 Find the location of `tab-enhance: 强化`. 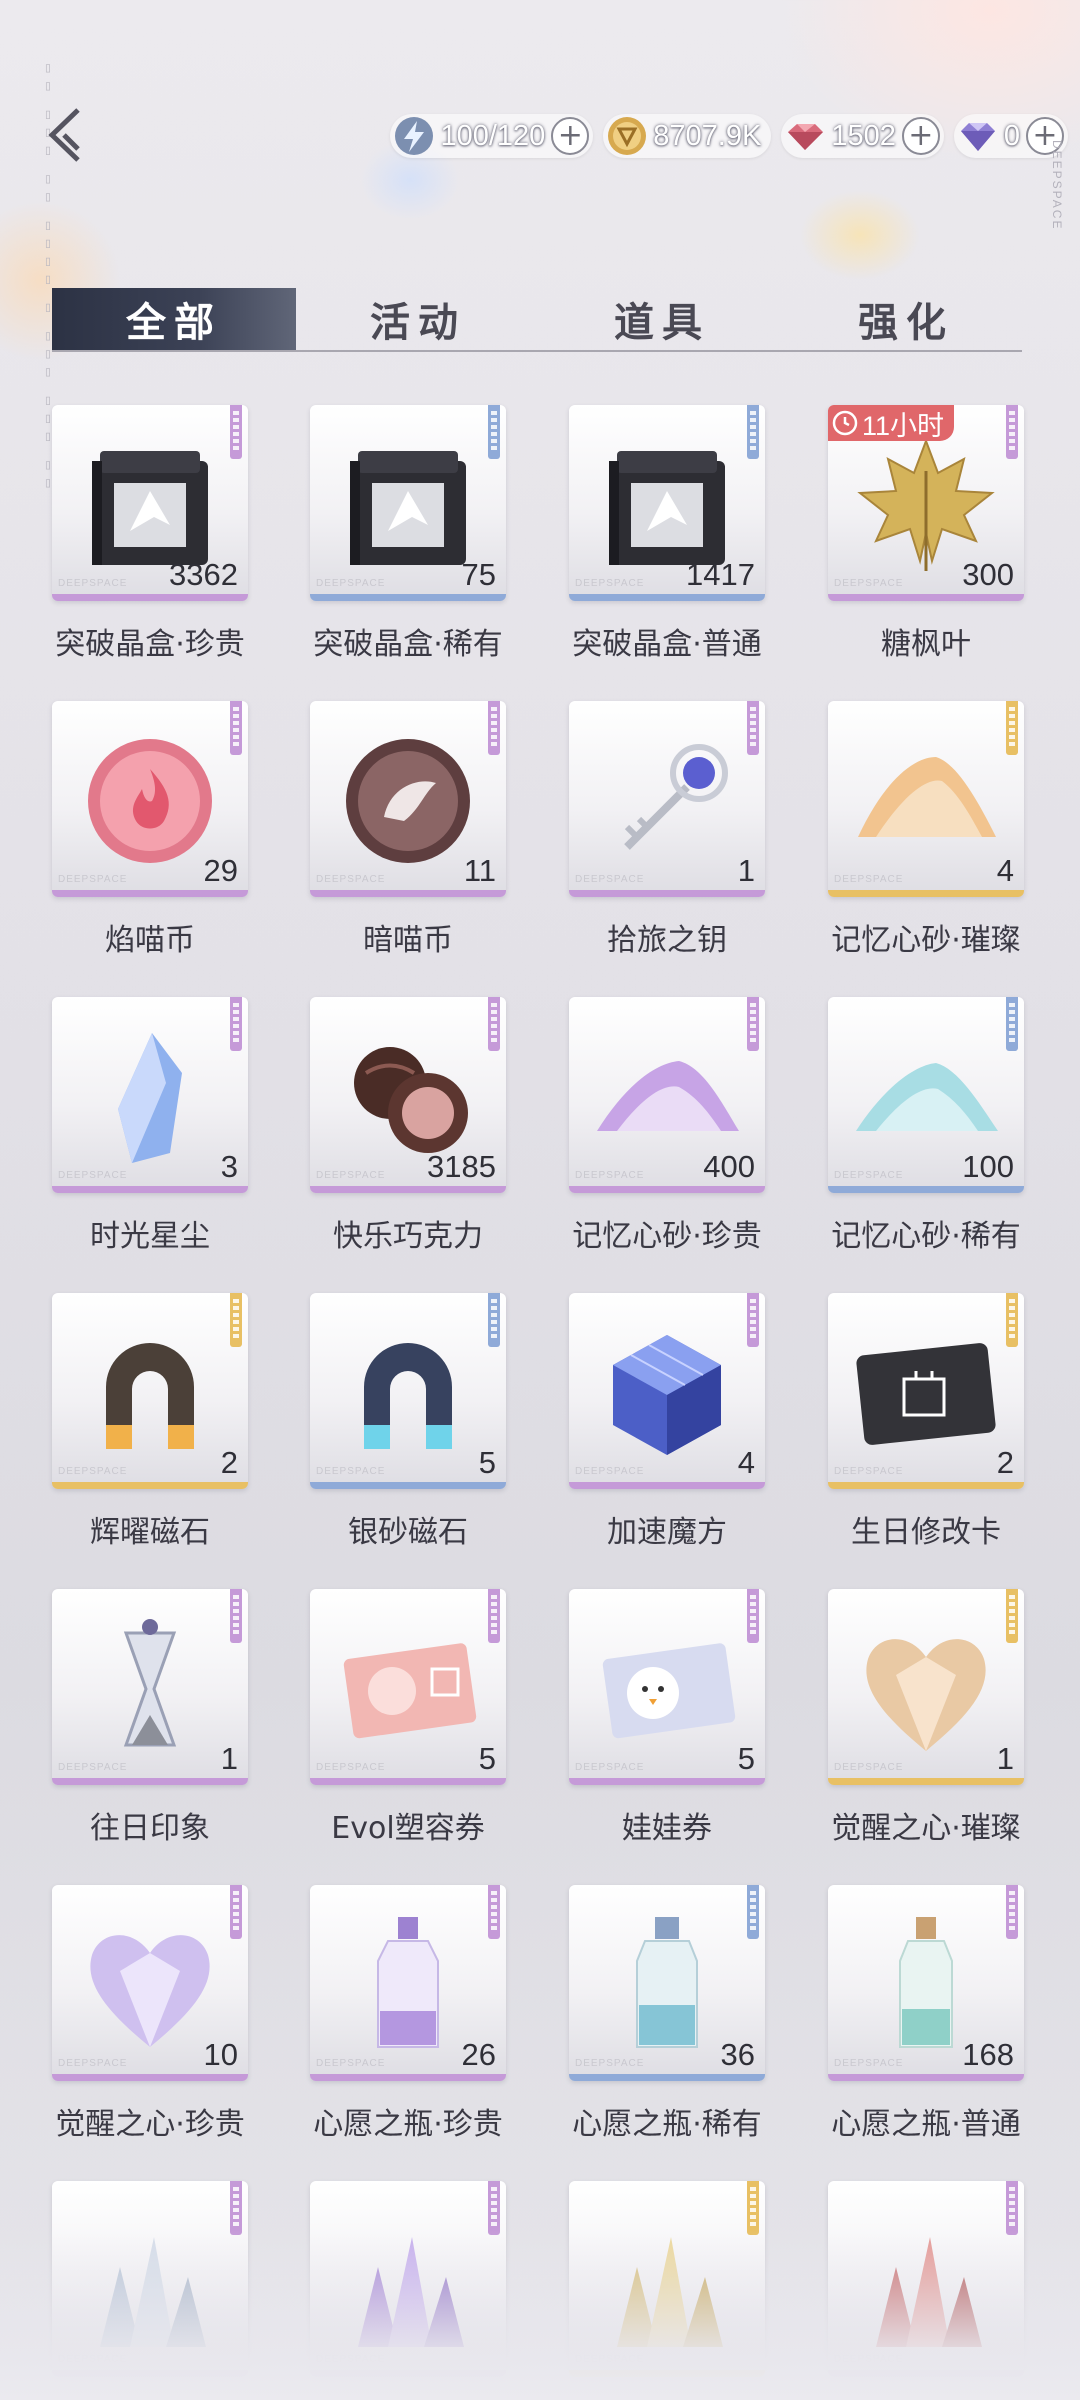

tab-enhance: 强化 is located at coordinates (906, 319).